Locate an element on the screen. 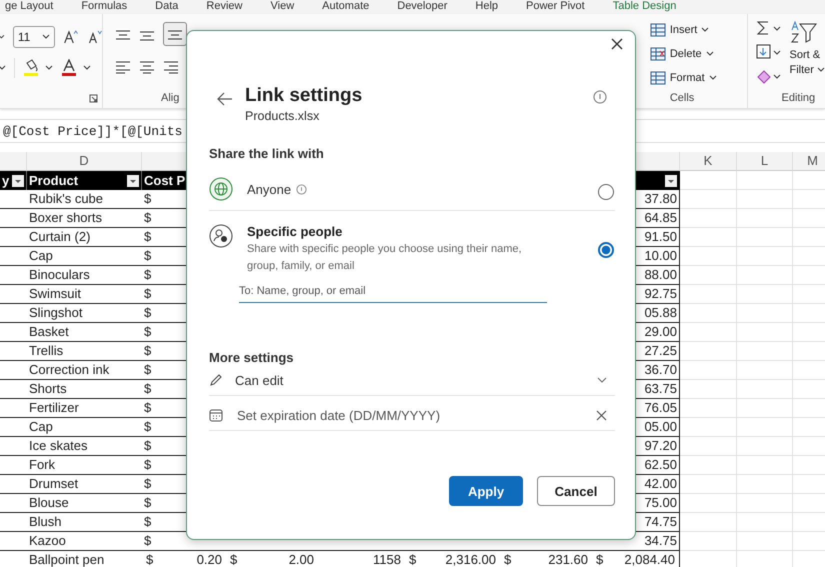  table-cell: Slingshot is located at coordinates (84, 313).